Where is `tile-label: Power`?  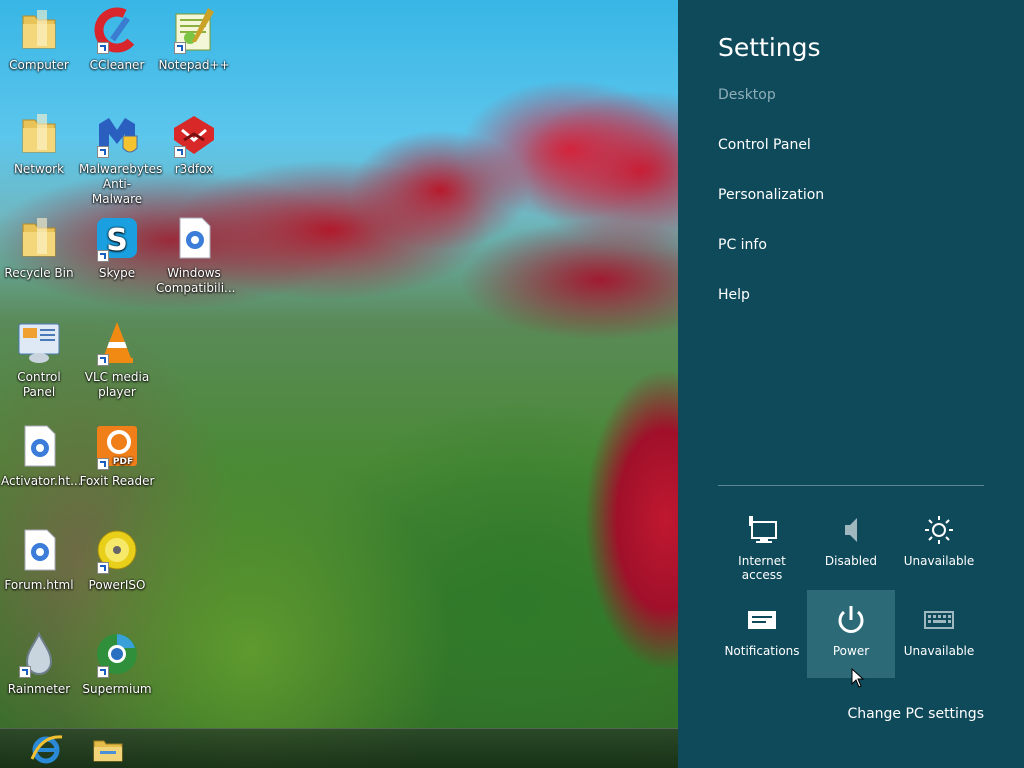 tile-label: Power is located at coordinates (851, 651).